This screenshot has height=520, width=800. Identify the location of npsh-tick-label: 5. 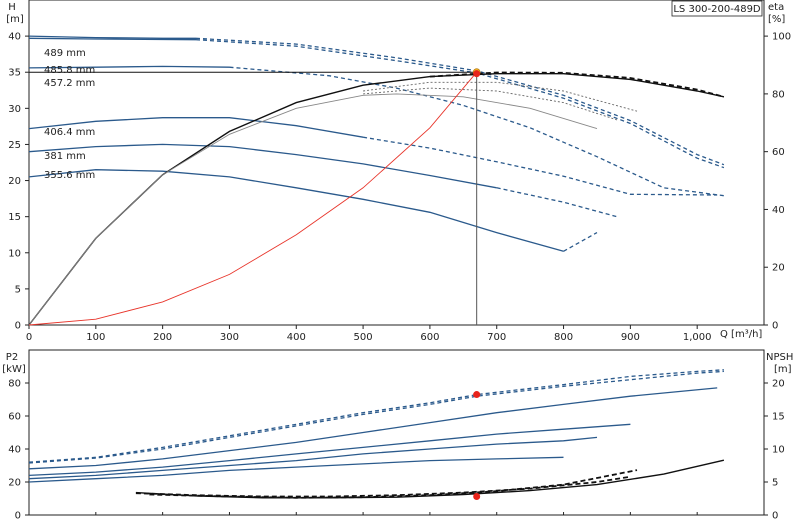
(775, 483).